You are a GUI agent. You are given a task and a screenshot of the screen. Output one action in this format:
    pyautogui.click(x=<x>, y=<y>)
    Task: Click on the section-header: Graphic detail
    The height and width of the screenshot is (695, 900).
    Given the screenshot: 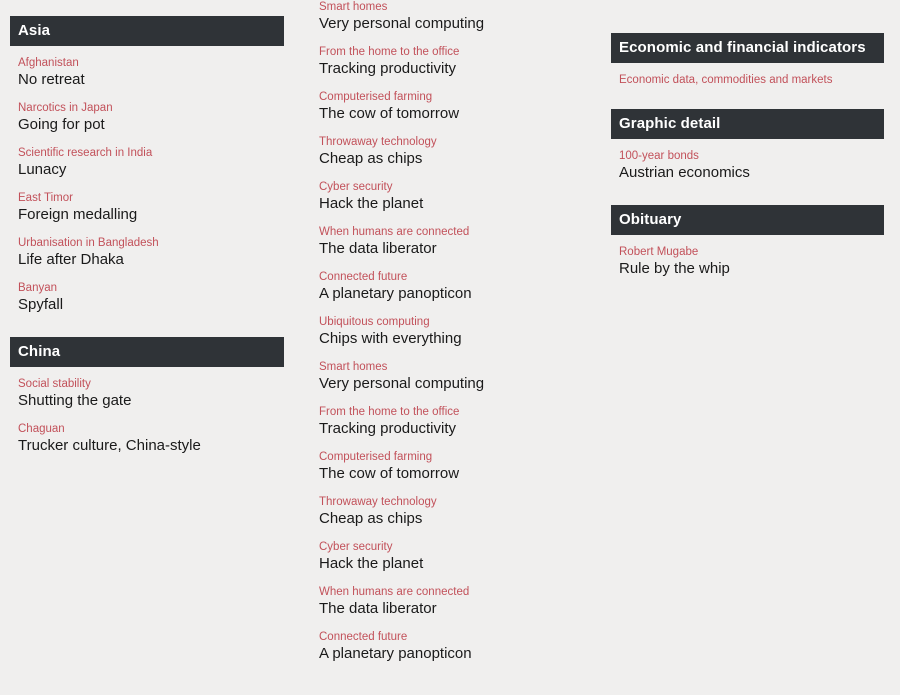 What is the action you would take?
    pyautogui.click(x=747, y=124)
    